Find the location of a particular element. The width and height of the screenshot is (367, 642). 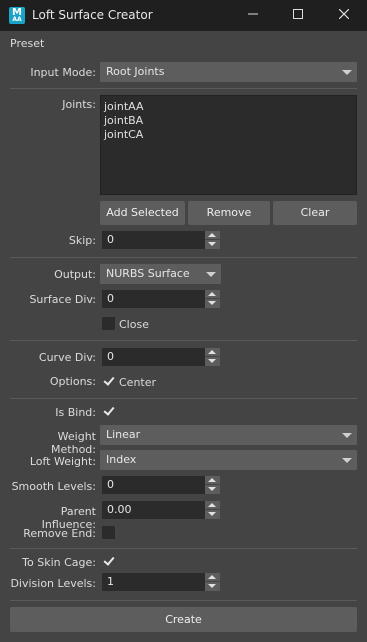

parent-influence-field: 0.00 is located at coordinates (153, 510).